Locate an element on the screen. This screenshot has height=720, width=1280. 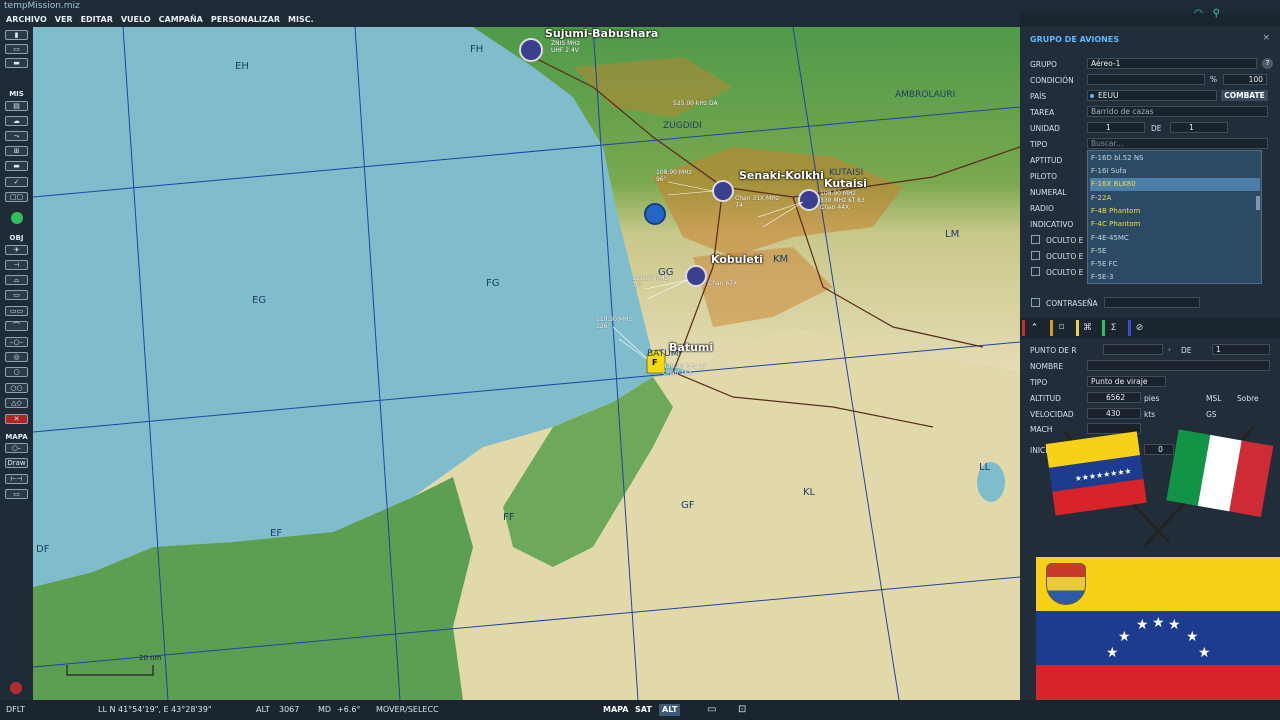
menu-editar: EDITAR is located at coordinates (97, 20).